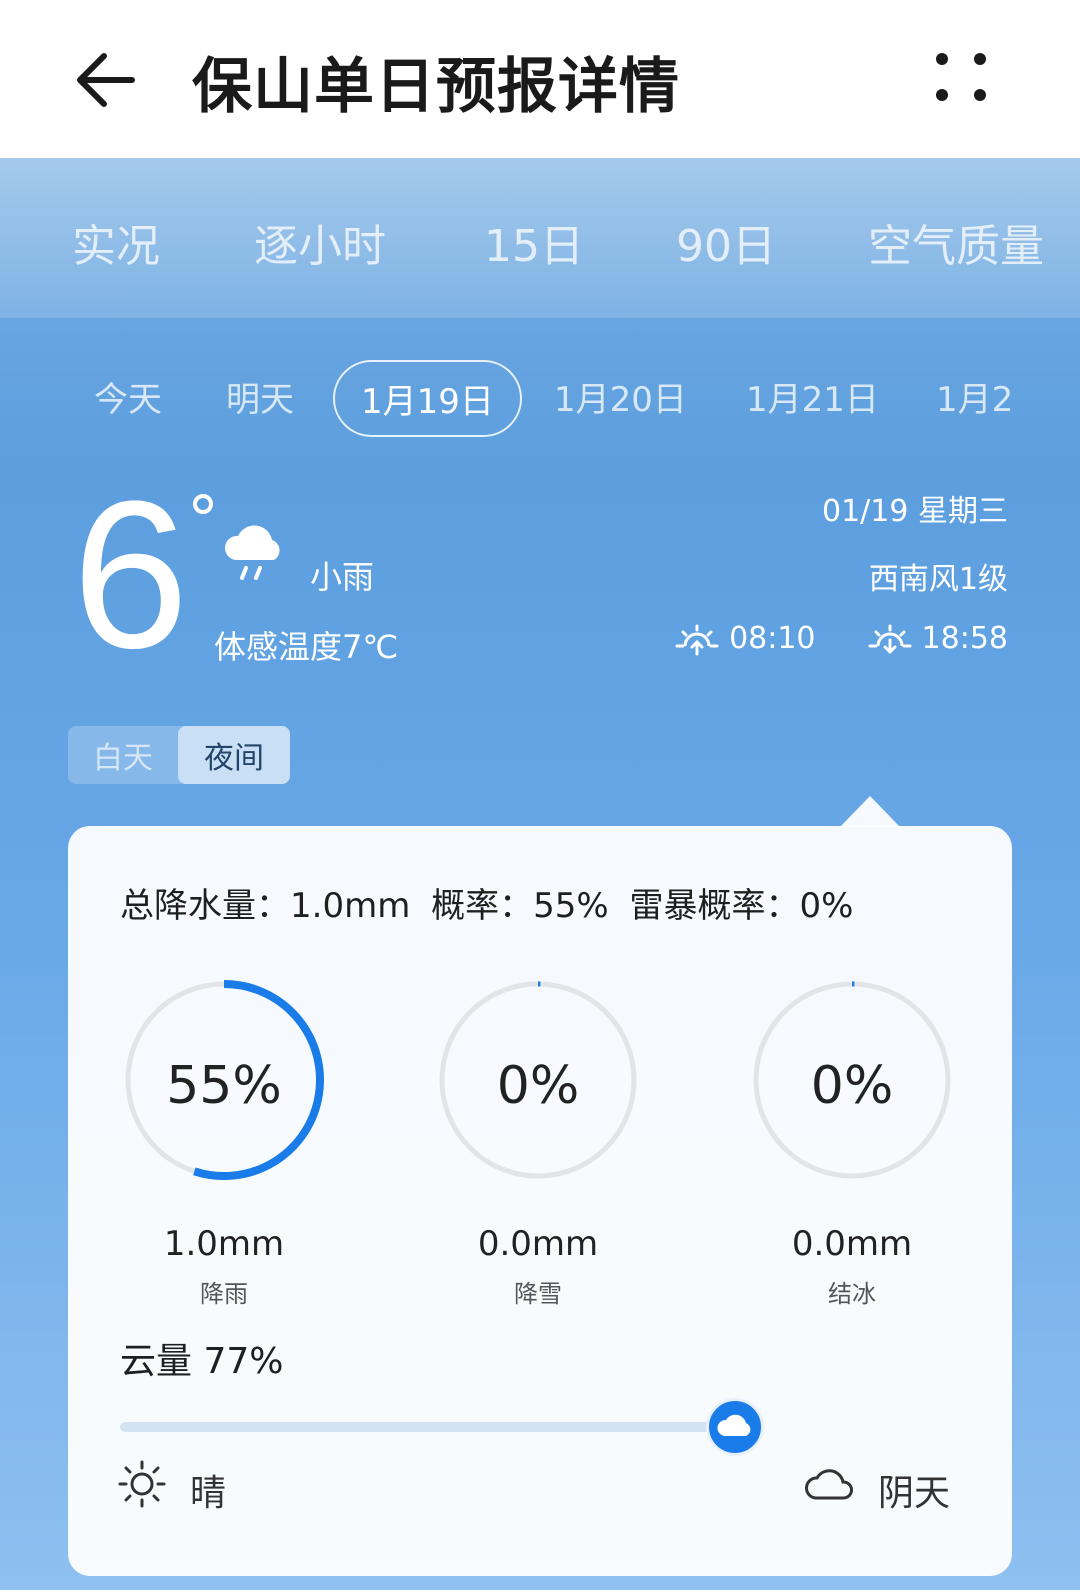  Describe the element at coordinates (427, 398) in the screenshot. I see `date-tab-jan19: 1月19日` at that location.